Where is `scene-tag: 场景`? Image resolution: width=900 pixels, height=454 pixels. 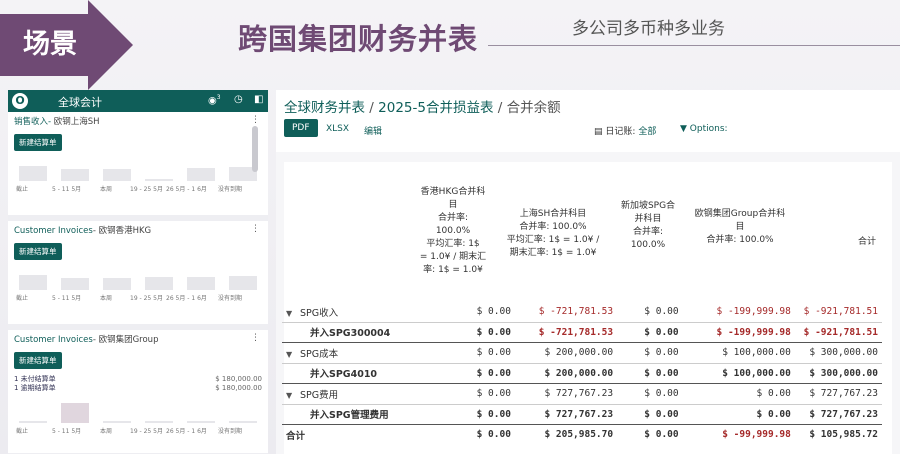 scene-tag: 场景 is located at coordinates (50, 44).